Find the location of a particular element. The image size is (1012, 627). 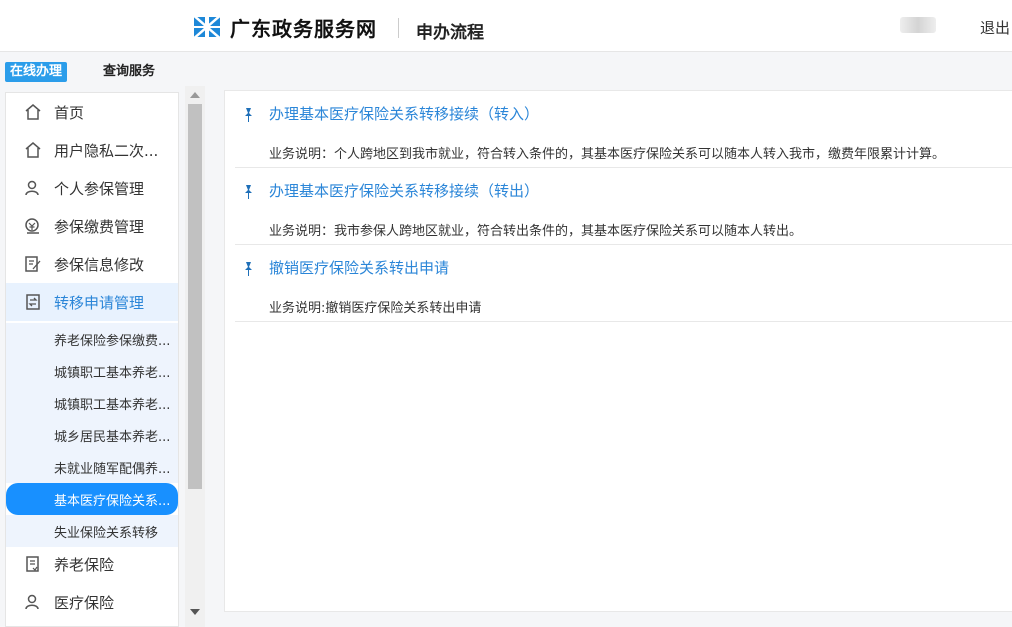

service-title-link: 办理基本医疗保险关系转移接续（转出） is located at coordinates (404, 190).